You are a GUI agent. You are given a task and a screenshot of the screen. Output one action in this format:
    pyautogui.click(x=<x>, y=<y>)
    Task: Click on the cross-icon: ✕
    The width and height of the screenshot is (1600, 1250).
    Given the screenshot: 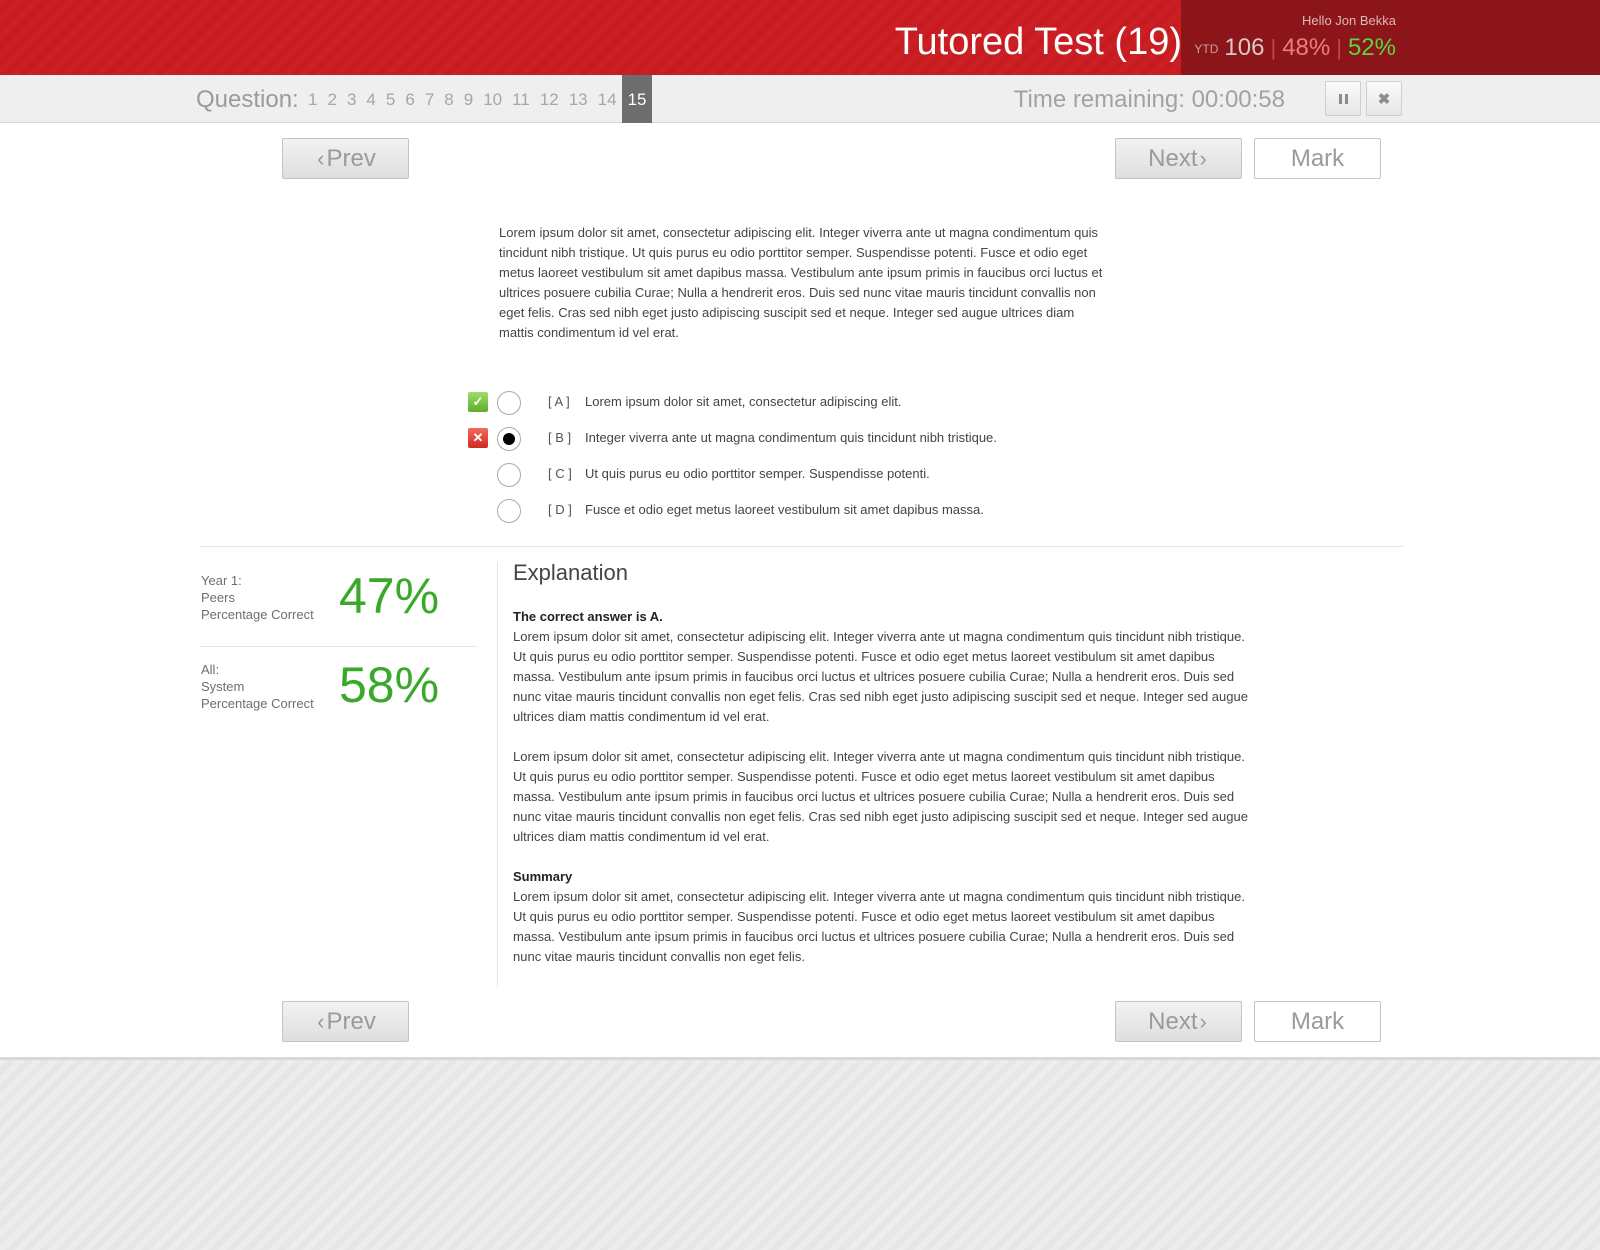 What is the action you would take?
    pyautogui.click(x=478, y=438)
    